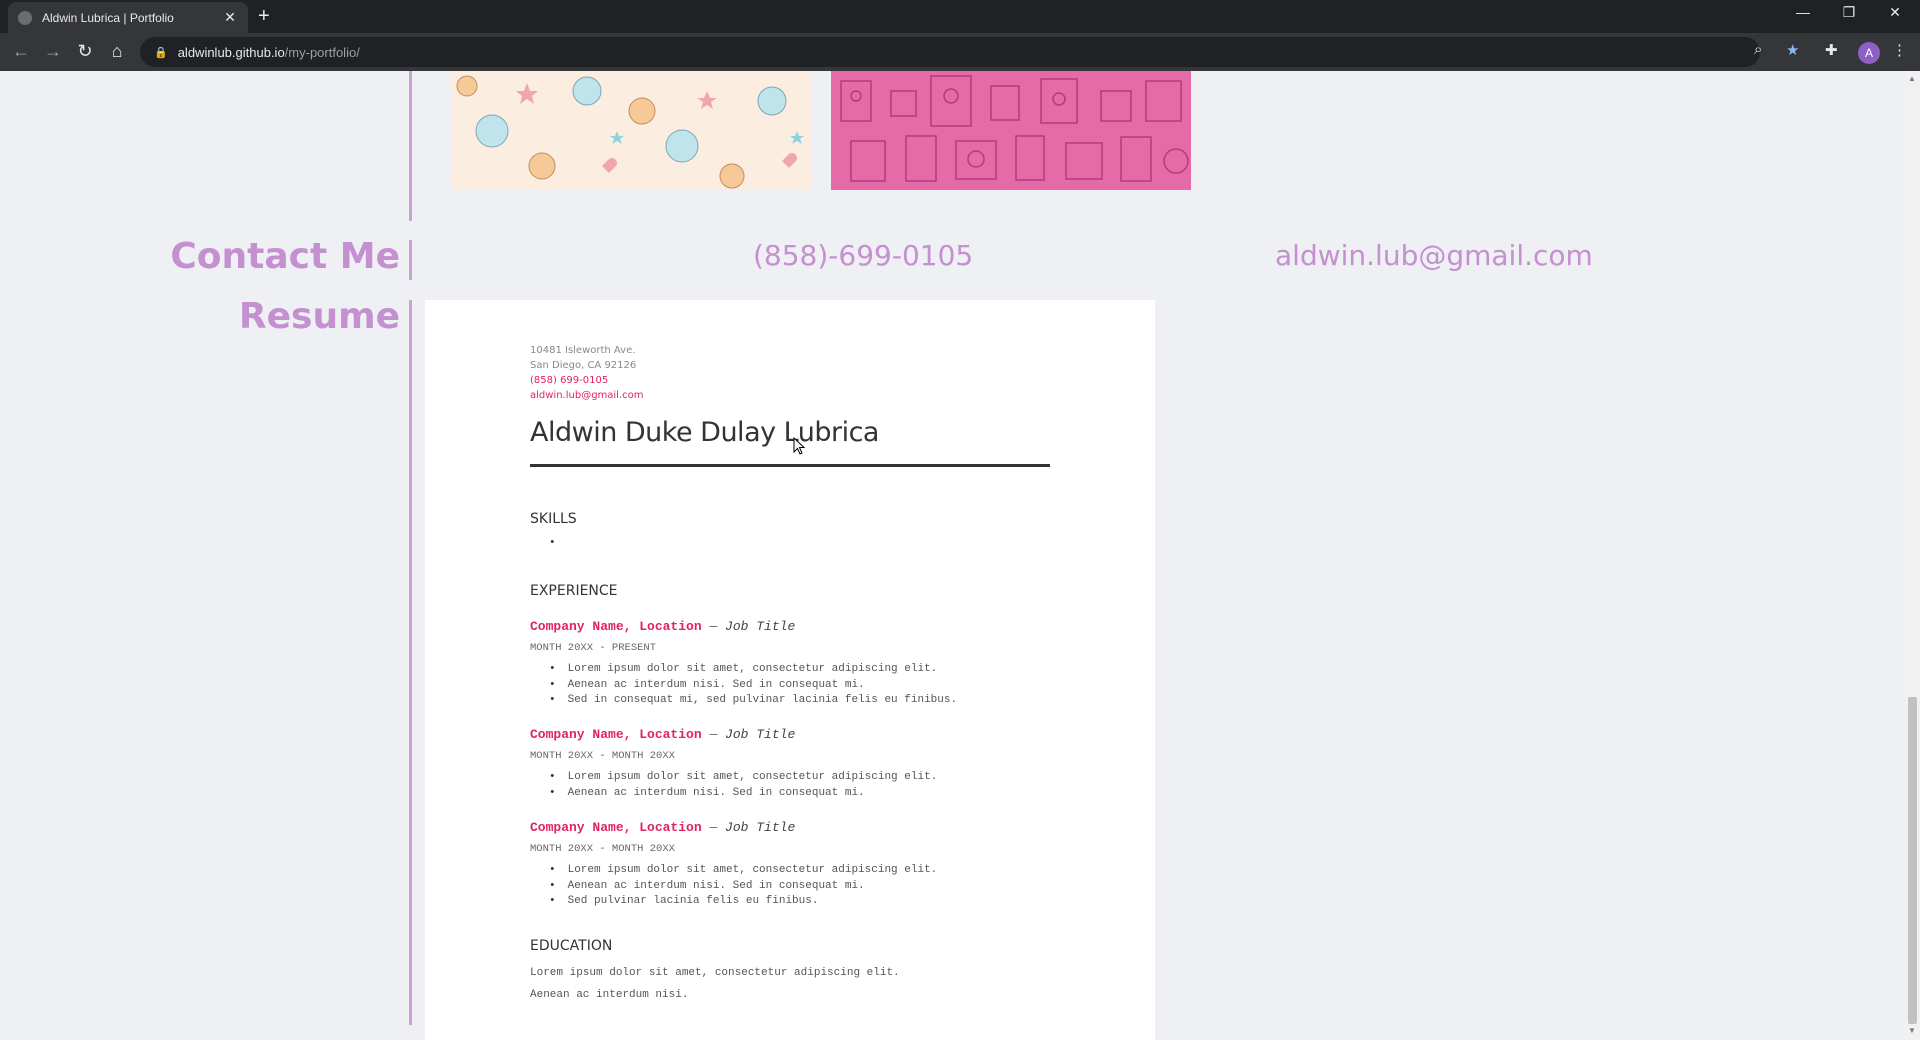 The height and width of the screenshot is (1040, 1920). Describe the element at coordinates (230, 17) in the screenshot. I see `tab-close-icon: ✕` at that location.